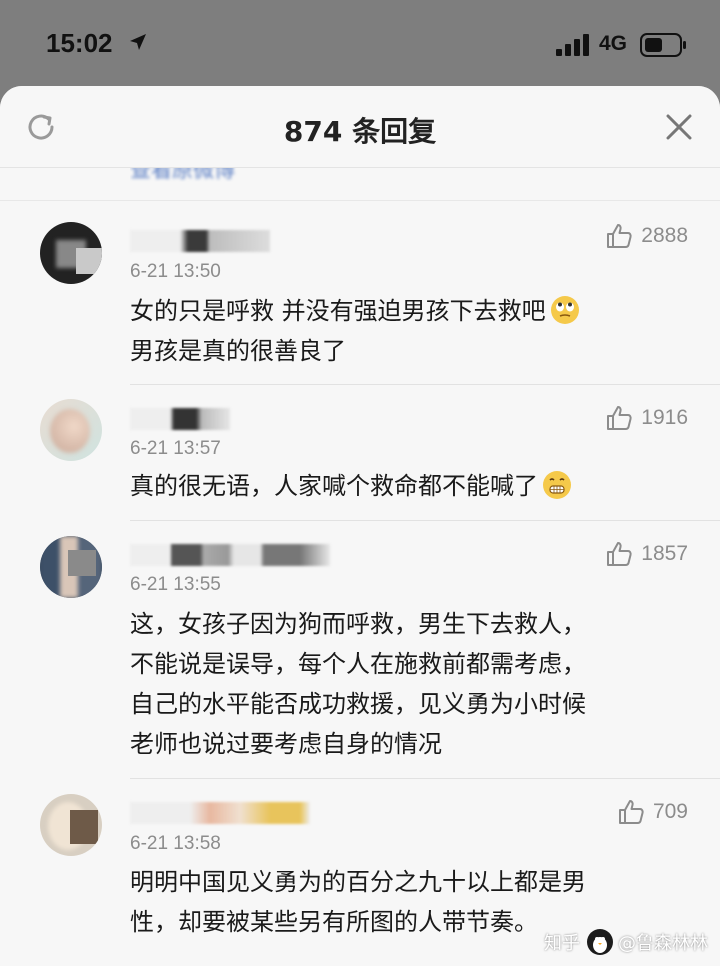 This screenshot has width=720, height=966. Describe the element at coordinates (79, 43) in the screenshot. I see `status-time: 15:02` at that location.